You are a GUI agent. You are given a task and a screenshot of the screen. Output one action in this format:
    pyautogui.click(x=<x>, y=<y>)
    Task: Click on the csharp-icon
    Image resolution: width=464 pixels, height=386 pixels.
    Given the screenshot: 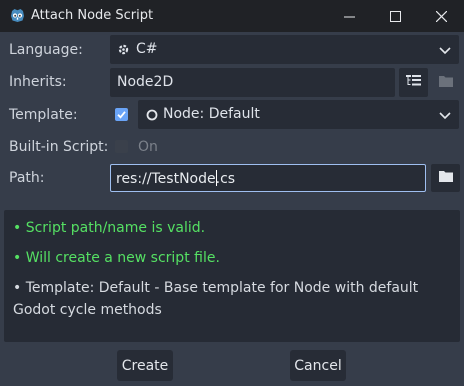 What is the action you would take?
    pyautogui.click(x=123, y=51)
    